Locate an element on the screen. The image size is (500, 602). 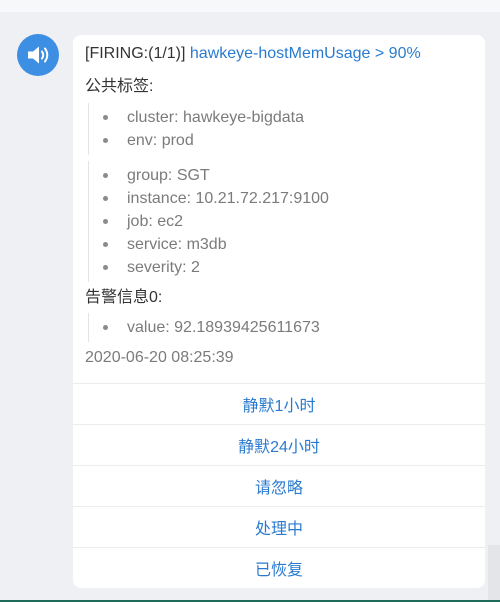
alert-name-link: hawkeye-hostMemUsage > 90% is located at coordinates (305, 53).